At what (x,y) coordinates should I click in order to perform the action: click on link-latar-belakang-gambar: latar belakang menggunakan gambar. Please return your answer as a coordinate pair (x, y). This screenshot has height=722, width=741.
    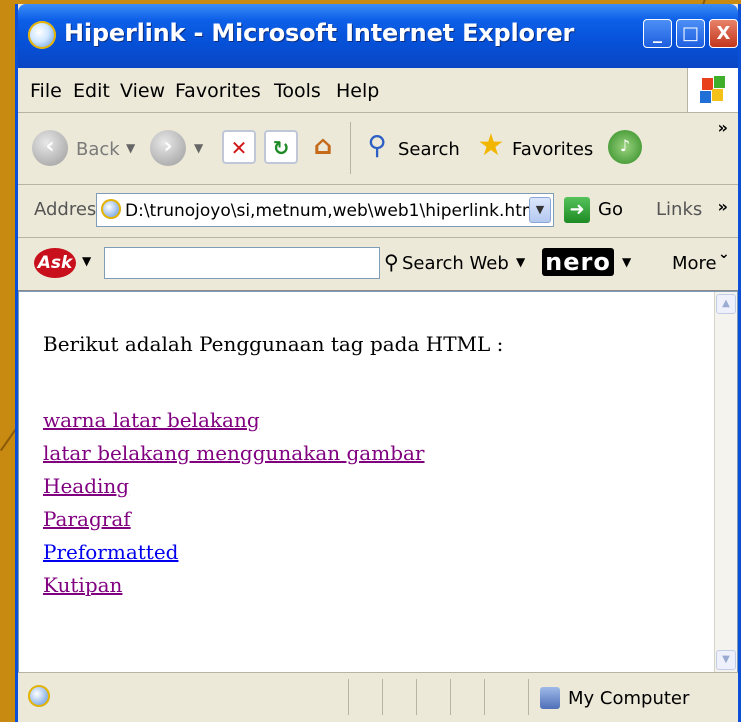
    Looking at the image, I should click on (233, 453).